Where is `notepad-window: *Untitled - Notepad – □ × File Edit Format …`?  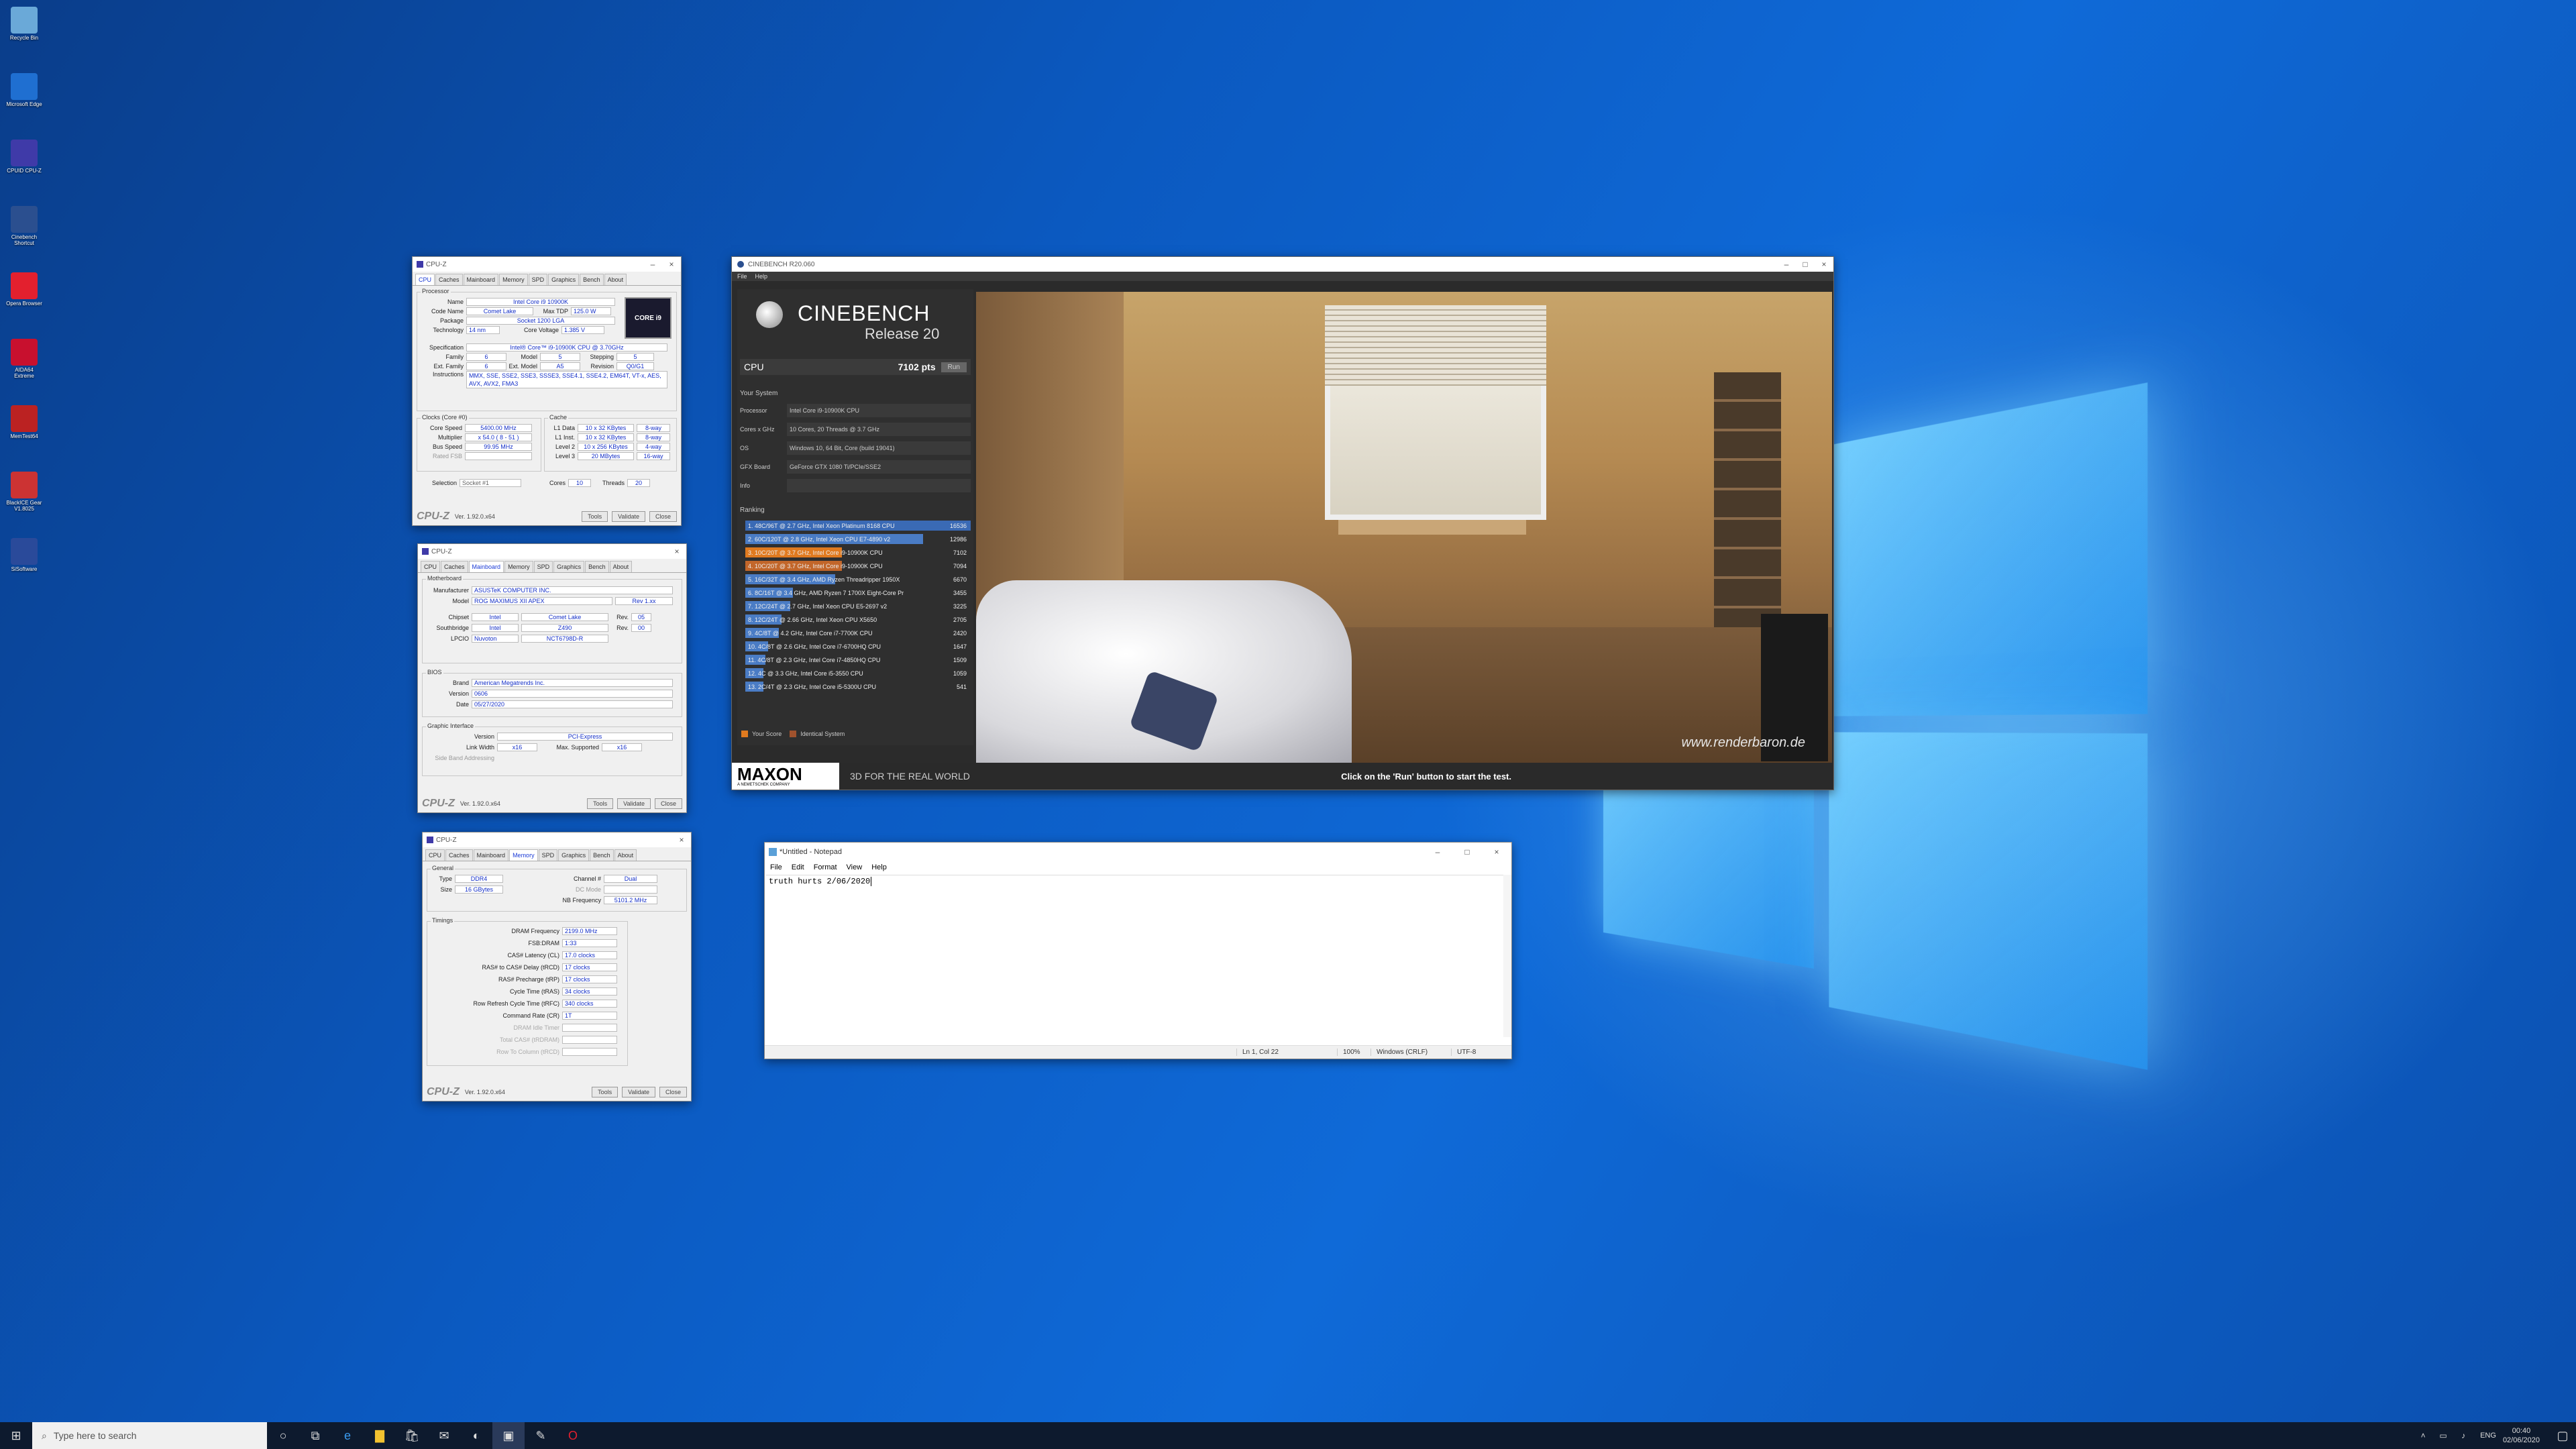 notepad-window: *Untitled - Notepad – □ × File Edit Format … is located at coordinates (1138, 950).